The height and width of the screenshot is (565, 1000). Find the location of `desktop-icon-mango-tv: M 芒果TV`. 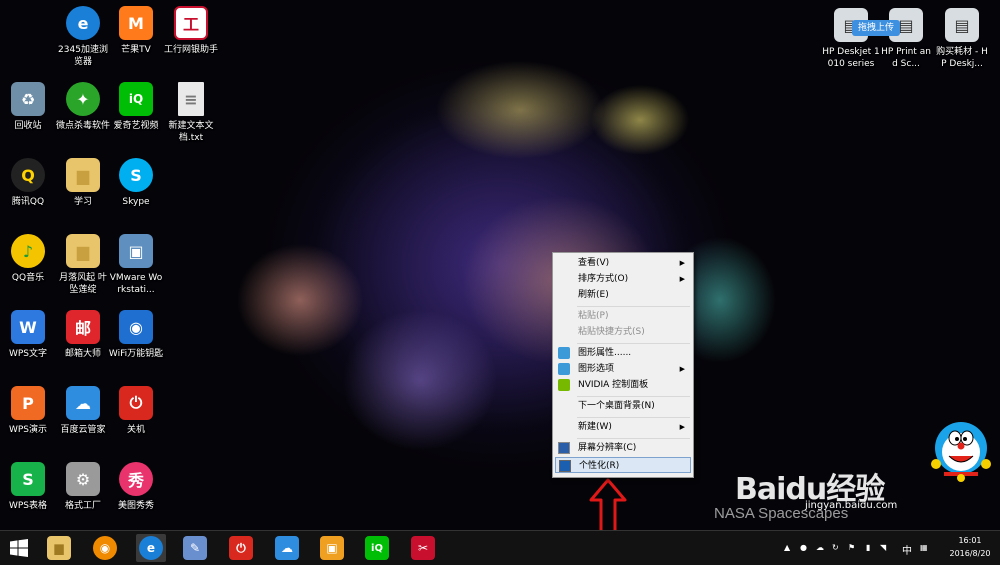

desktop-icon-mango-tv: M 芒果TV is located at coordinates (136, 31).